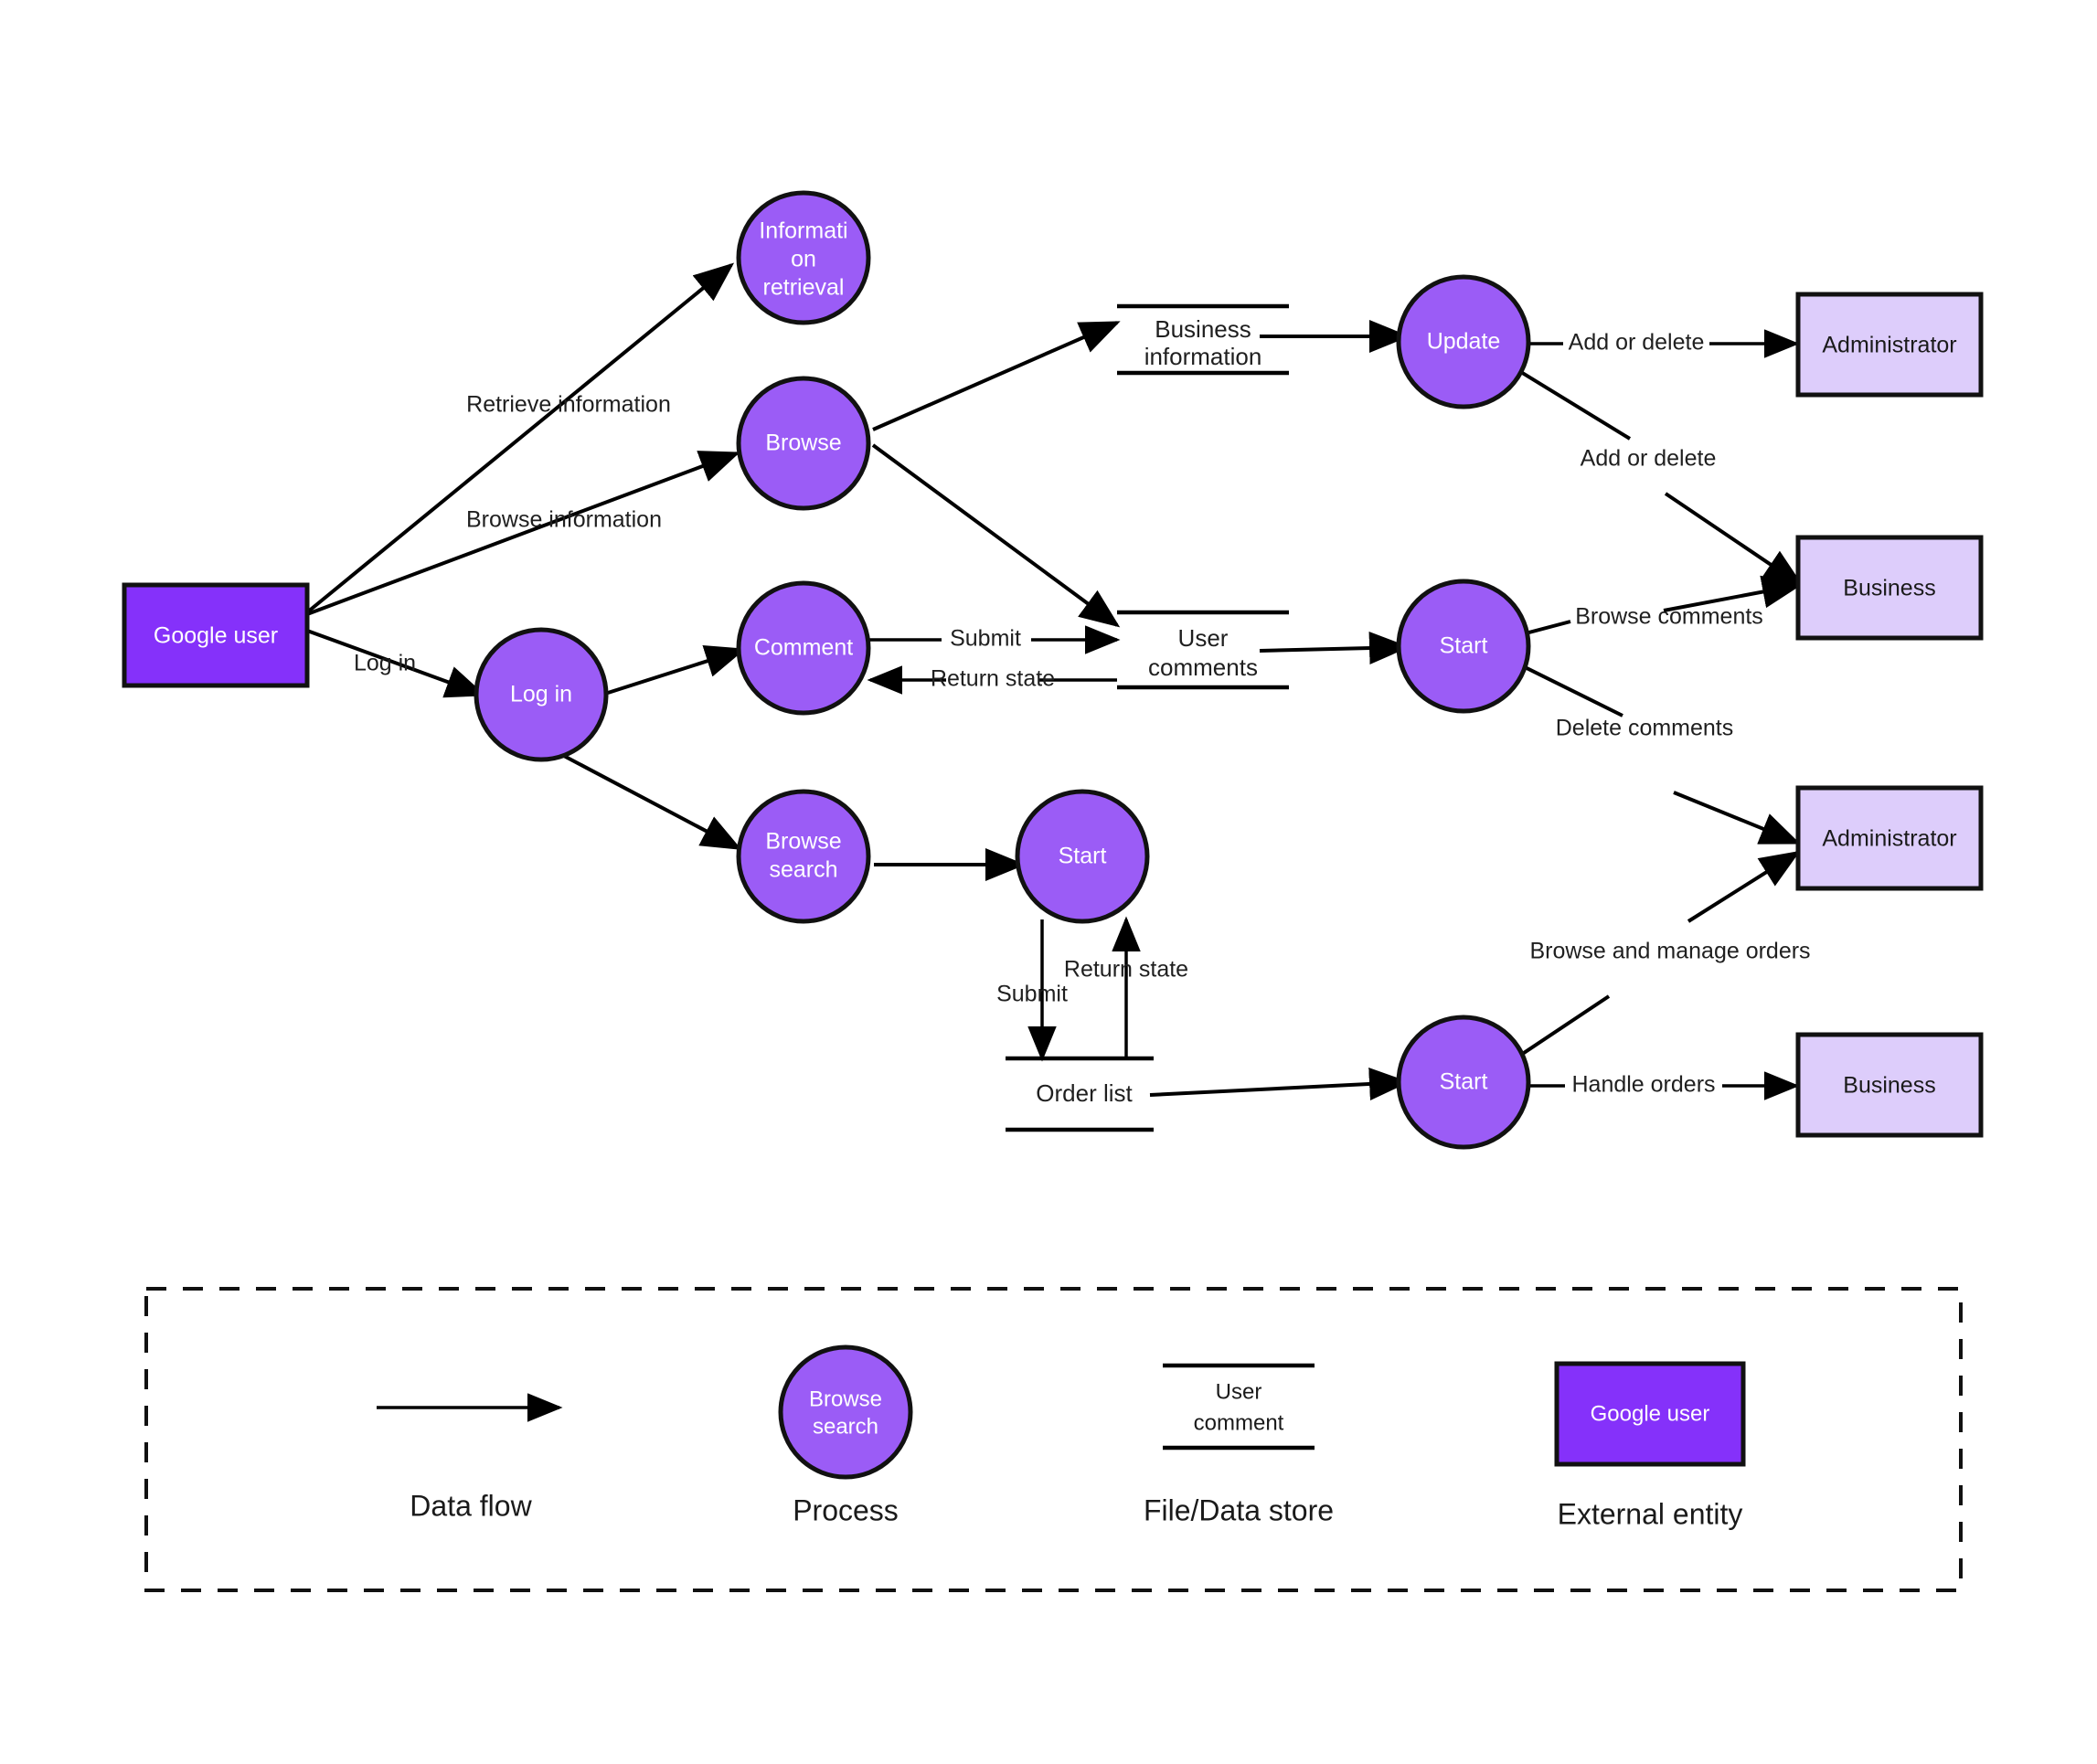  I want to click on flow-delete-comments-b, so click(1737, 818).